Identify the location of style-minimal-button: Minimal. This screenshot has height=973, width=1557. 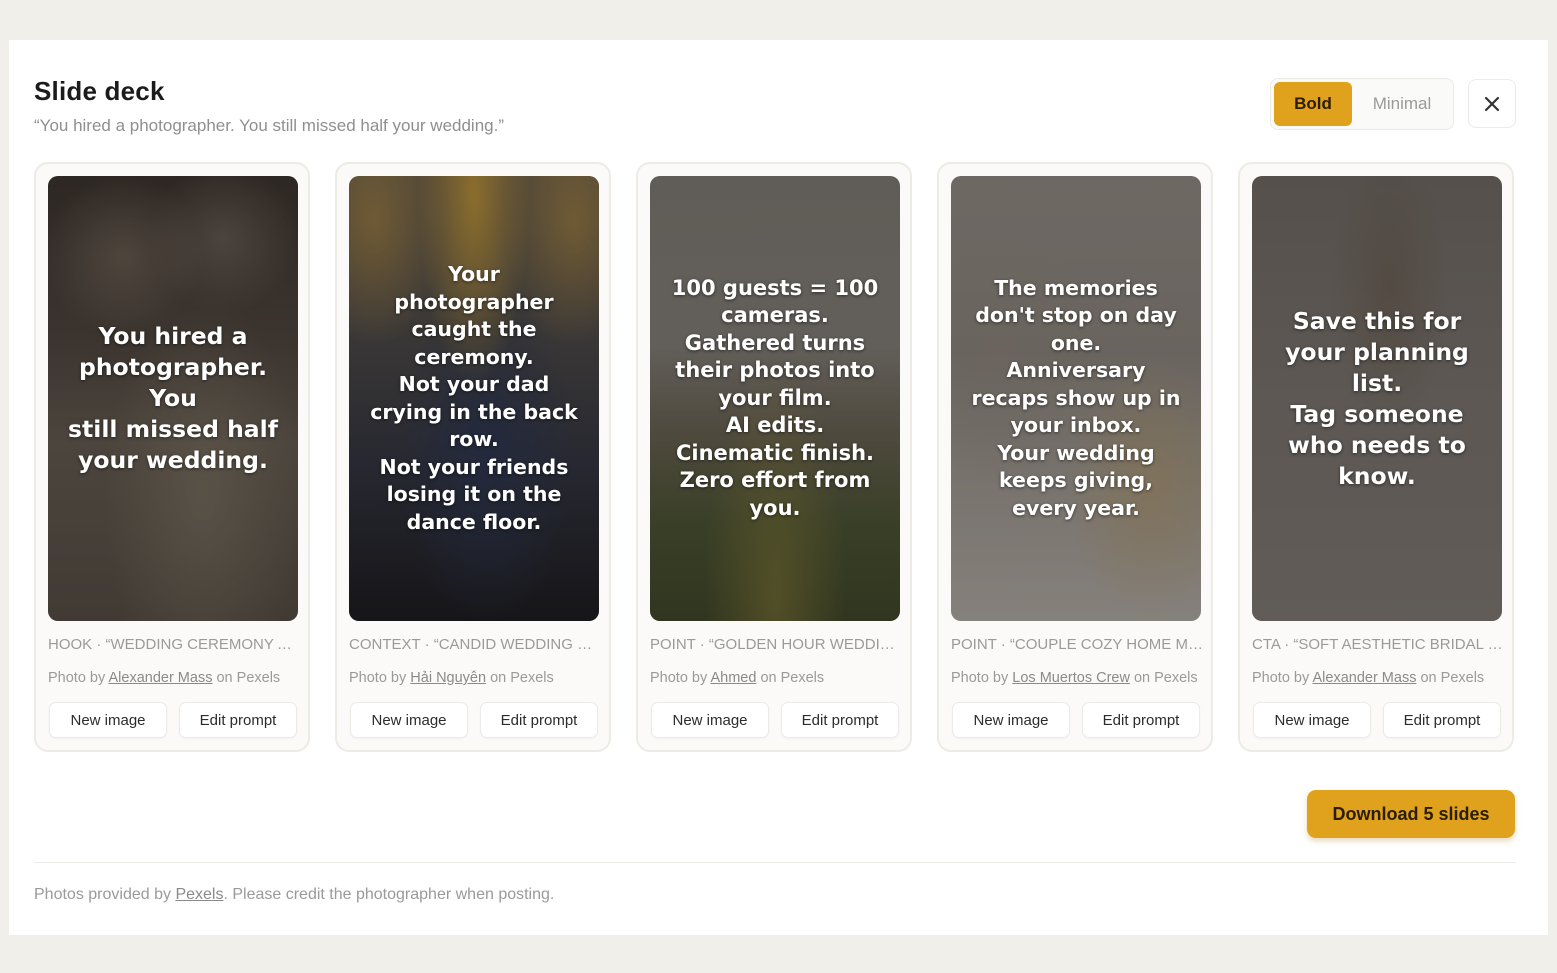
(1402, 104).